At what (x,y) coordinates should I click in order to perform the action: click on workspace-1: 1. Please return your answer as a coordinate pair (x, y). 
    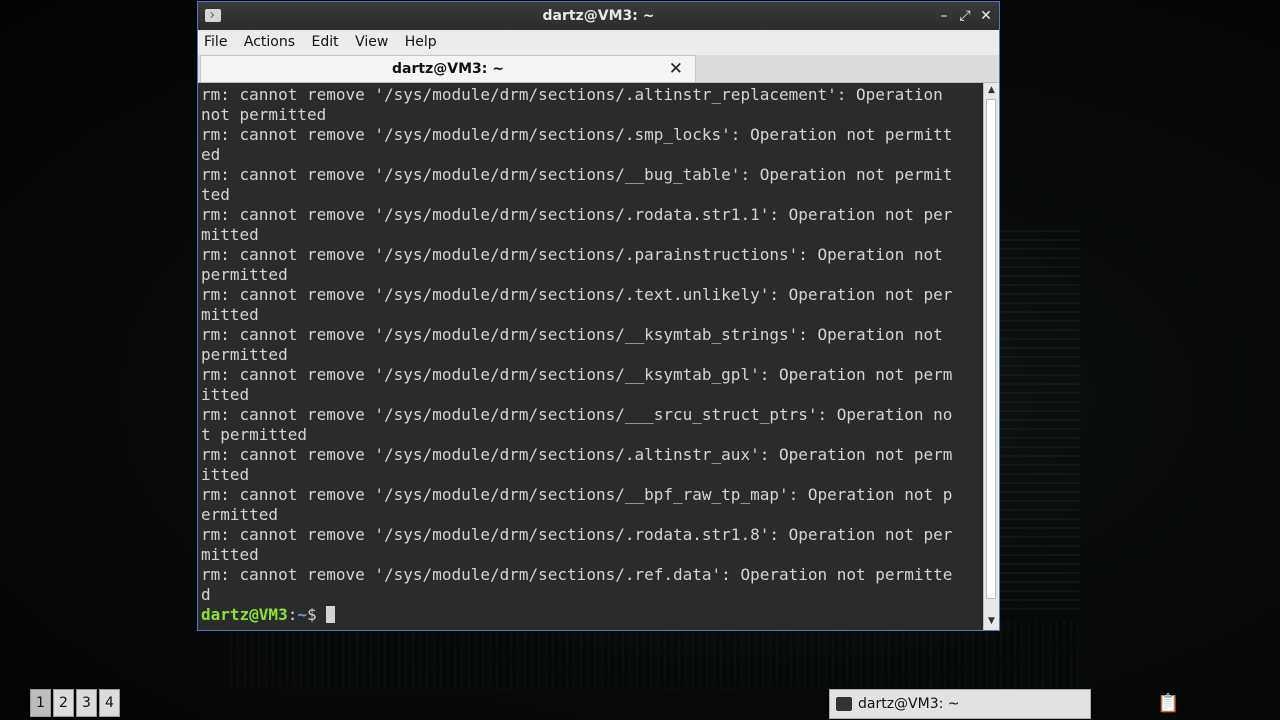
    Looking at the image, I should click on (40, 703).